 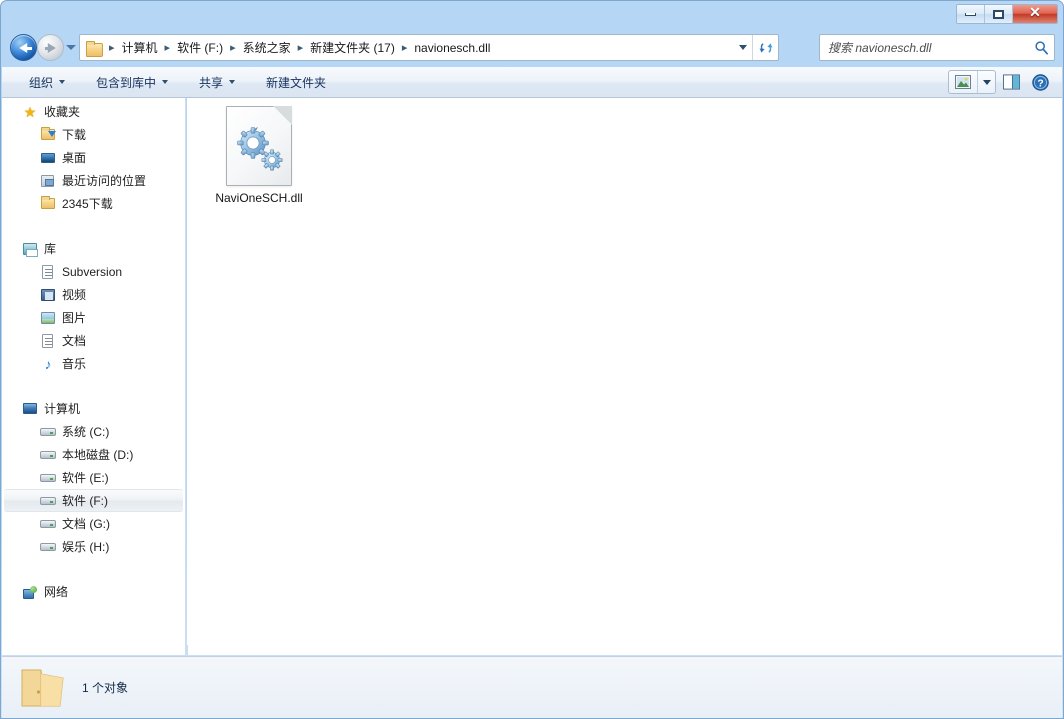 What do you see at coordinates (532, 15) in the screenshot?
I see `title-bar: ✕` at bounding box center [532, 15].